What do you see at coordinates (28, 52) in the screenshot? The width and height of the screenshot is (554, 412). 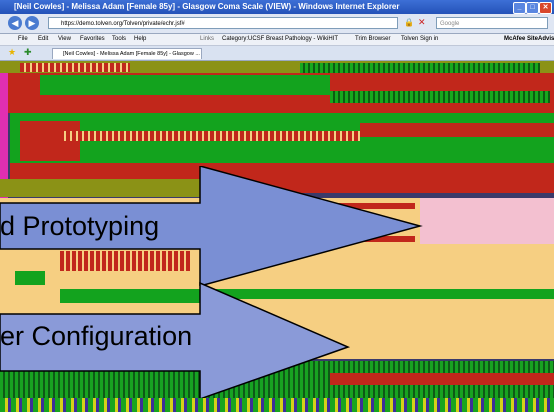 I see `add-favorite-icon: ✚` at bounding box center [28, 52].